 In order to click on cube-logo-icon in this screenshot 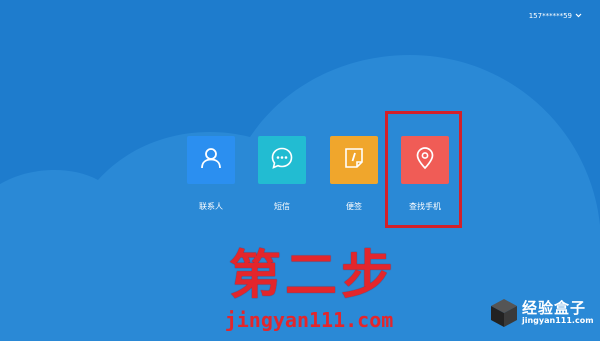, I will do `click(504, 313)`.